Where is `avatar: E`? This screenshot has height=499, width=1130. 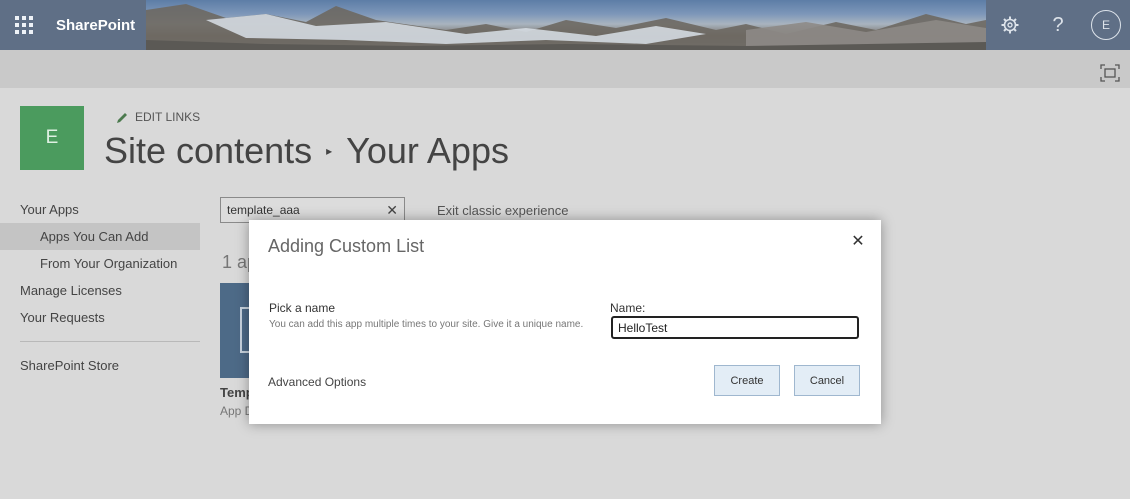 avatar: E is located at coordinates (1106, 25).